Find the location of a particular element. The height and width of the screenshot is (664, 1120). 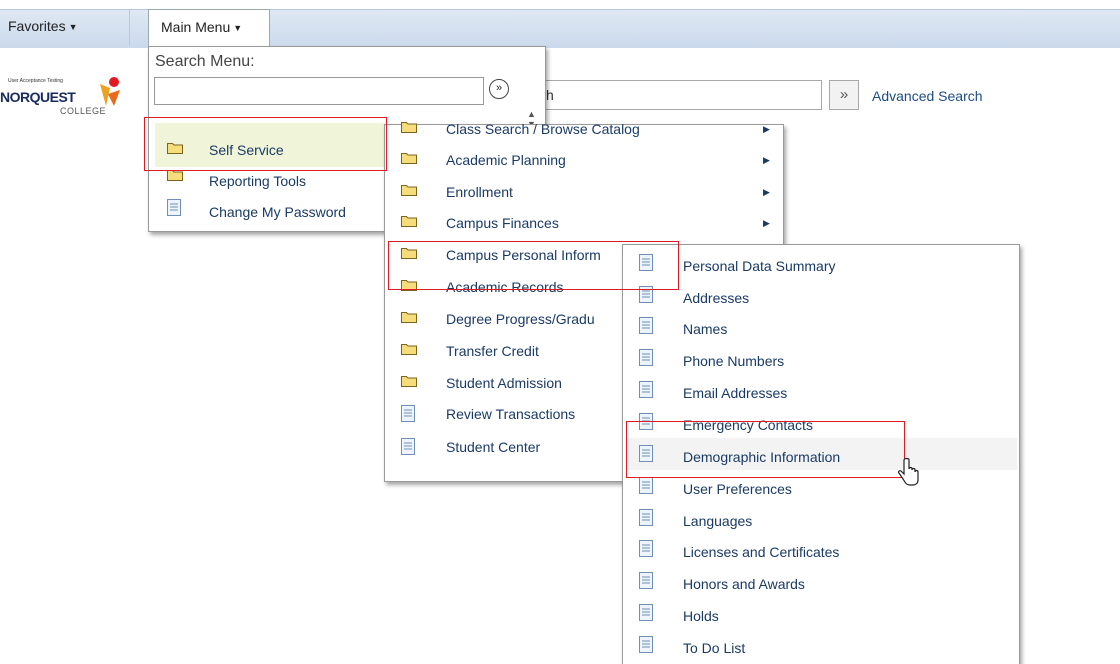

global-search-input: h is located at coordinates (670, 95).